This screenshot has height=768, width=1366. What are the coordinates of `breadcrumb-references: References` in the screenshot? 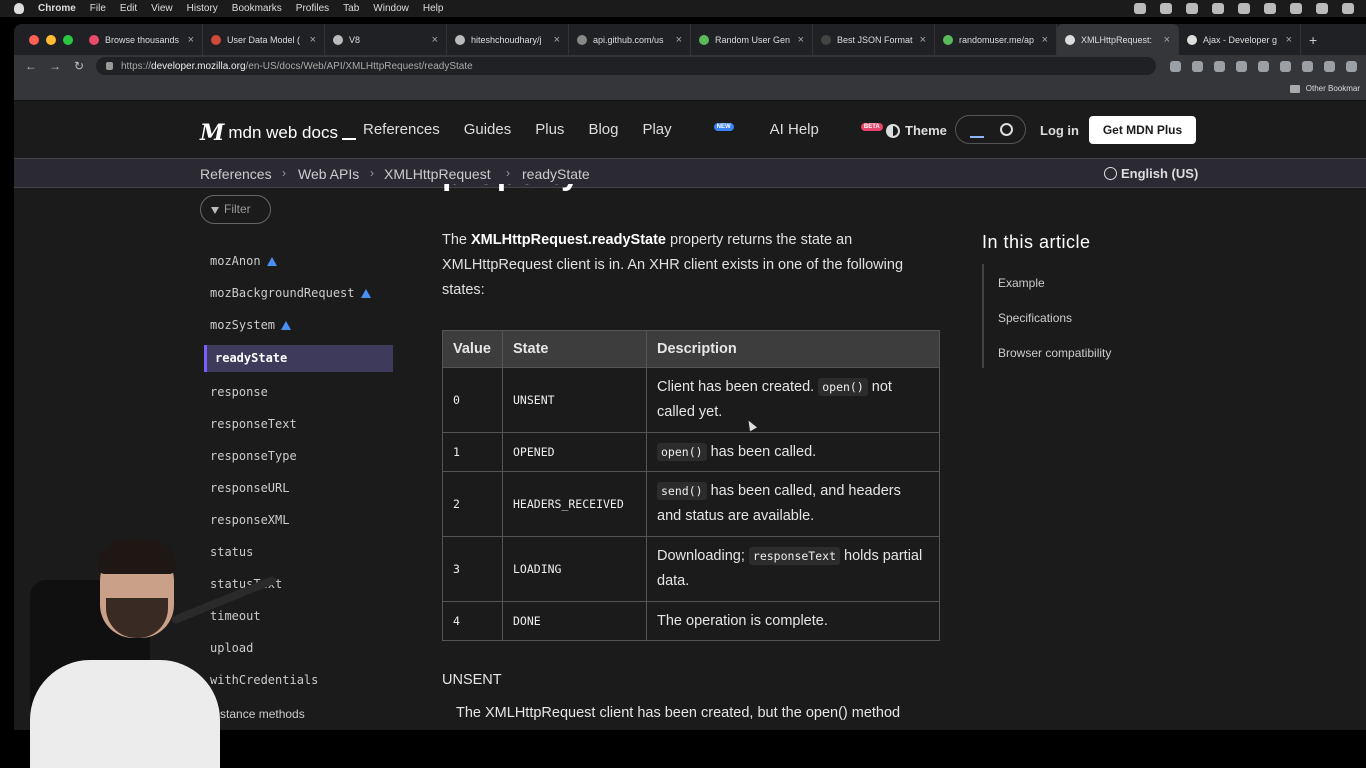 It's located at (236, 174).